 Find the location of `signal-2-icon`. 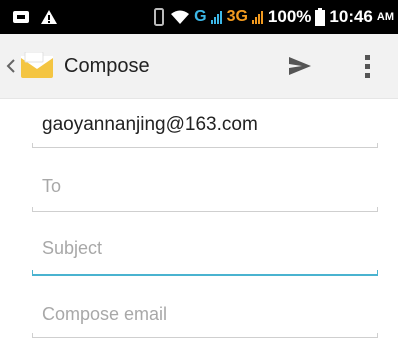

signal-2-icon is located at coordinates (257, 17).